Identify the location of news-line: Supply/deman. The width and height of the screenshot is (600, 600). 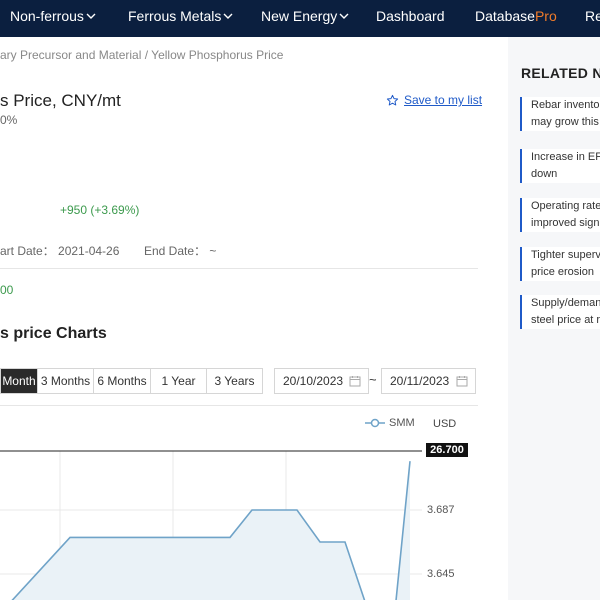
(565, 303).